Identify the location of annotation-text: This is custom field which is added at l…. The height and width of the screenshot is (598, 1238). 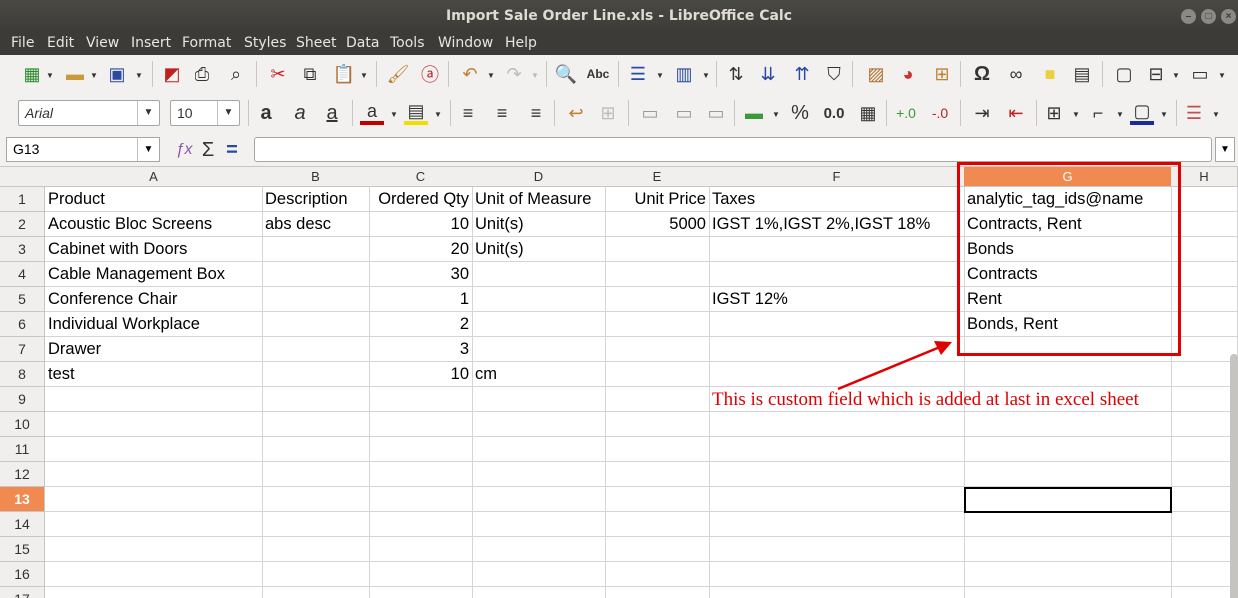
(925, 399).